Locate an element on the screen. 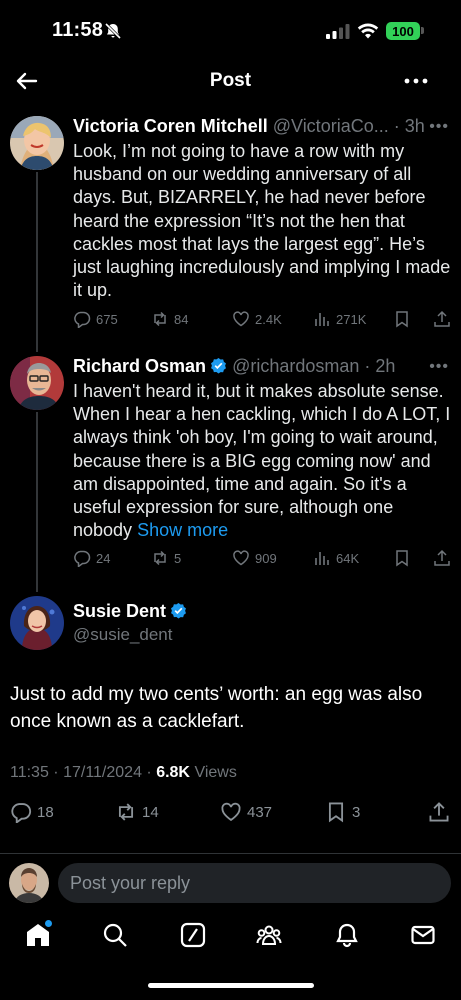 Image resolution: width=461 pixels, height=1000 pixels. post-time: · 2h is located at coordinates (380, 366).